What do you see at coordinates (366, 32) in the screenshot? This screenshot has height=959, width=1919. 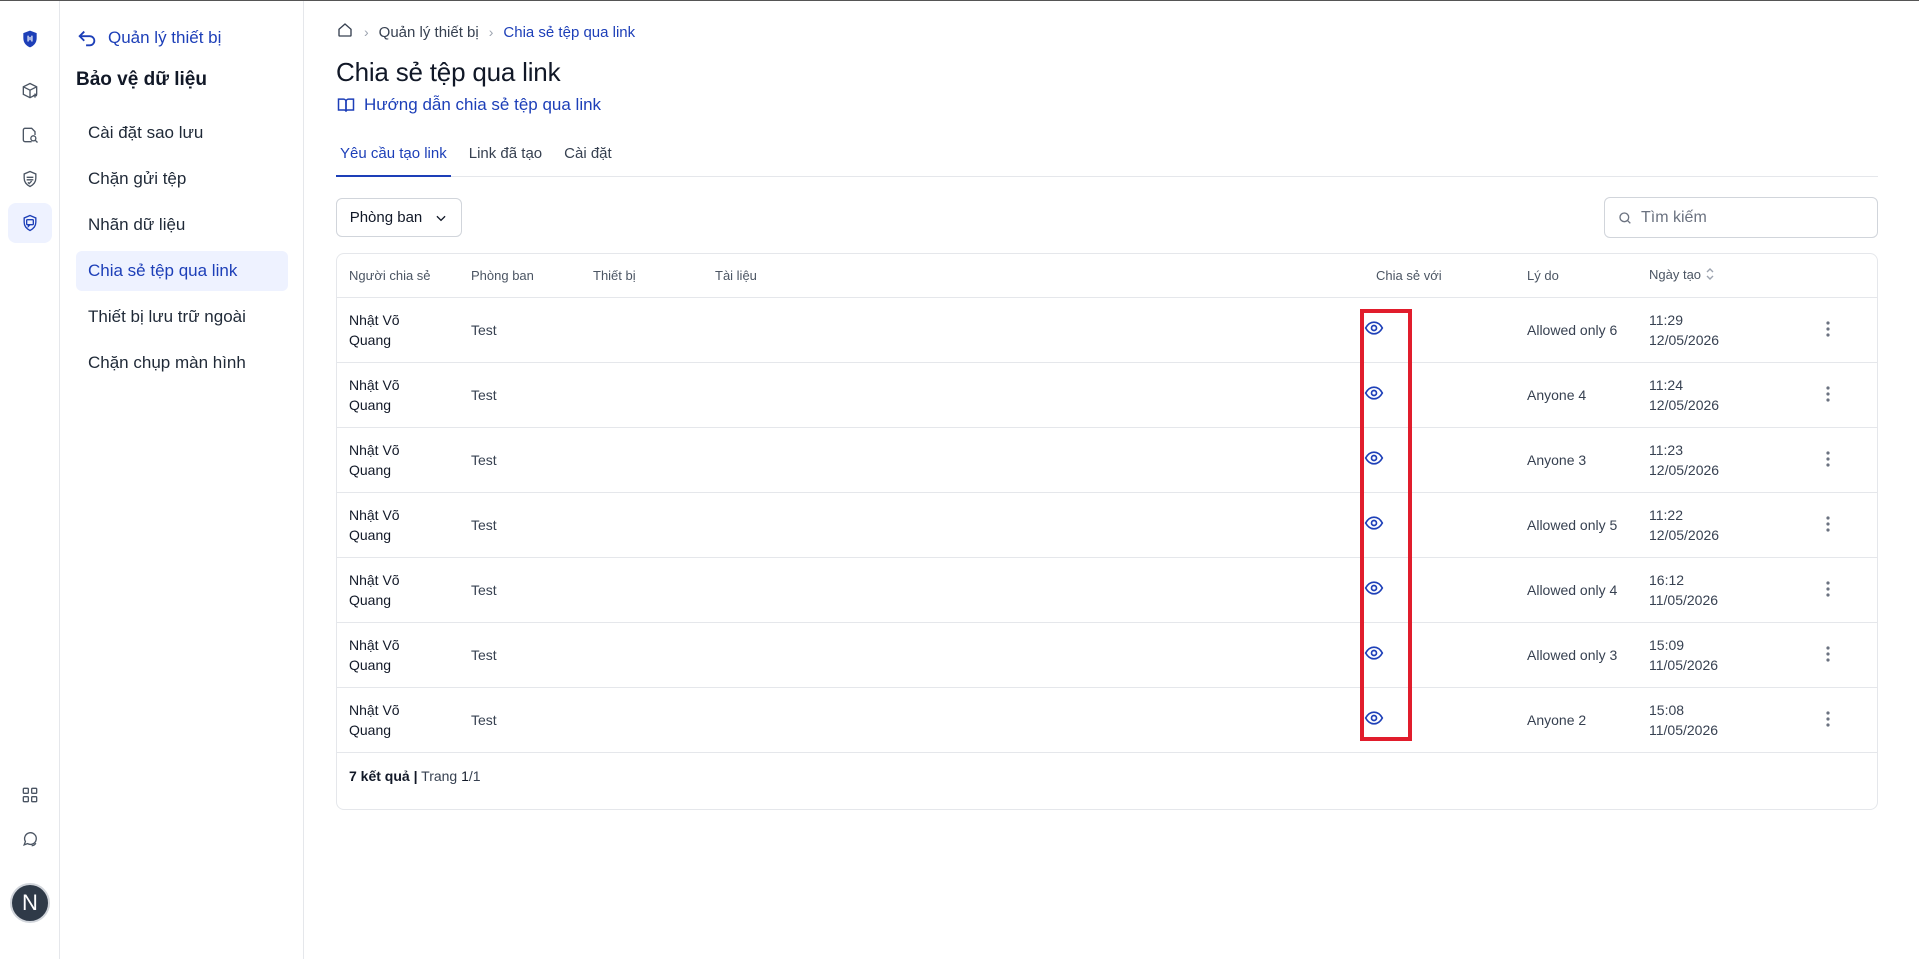 I see `chevron-right-icon: ›` at bounding box center [366, 32].